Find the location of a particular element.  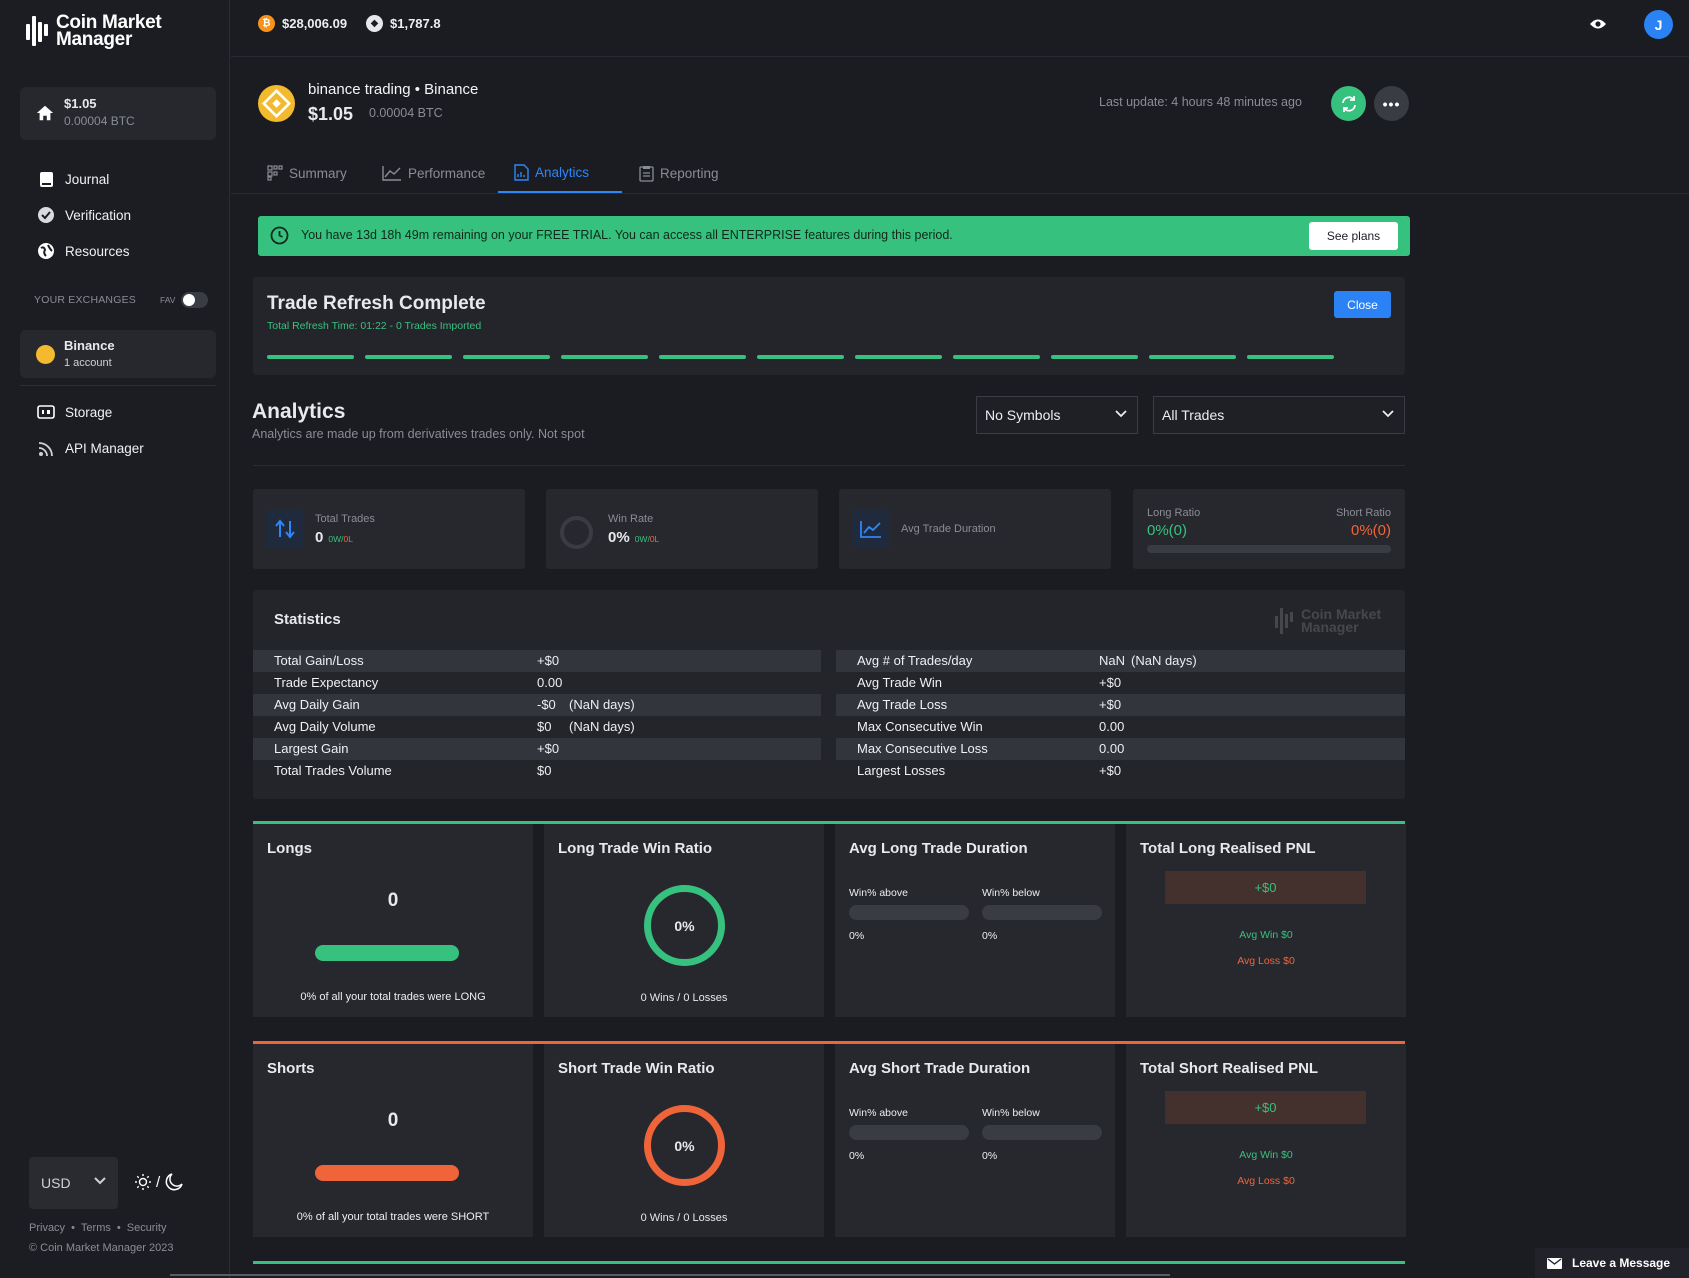

eye-icon is located at coordinates (1598, 24).